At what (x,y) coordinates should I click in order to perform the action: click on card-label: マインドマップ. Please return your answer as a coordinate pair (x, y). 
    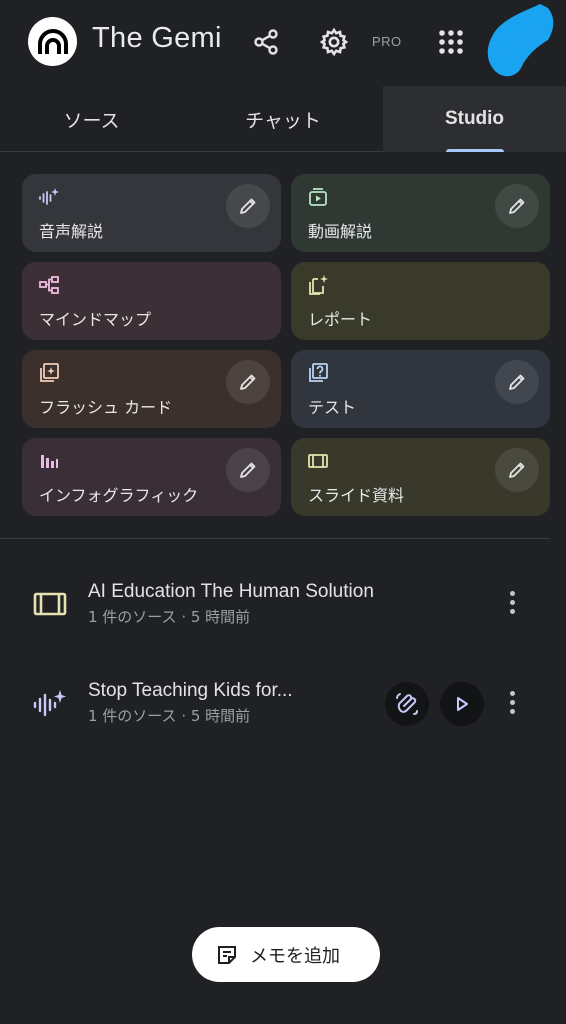
    Looking at the image, I should click on (95, 319).